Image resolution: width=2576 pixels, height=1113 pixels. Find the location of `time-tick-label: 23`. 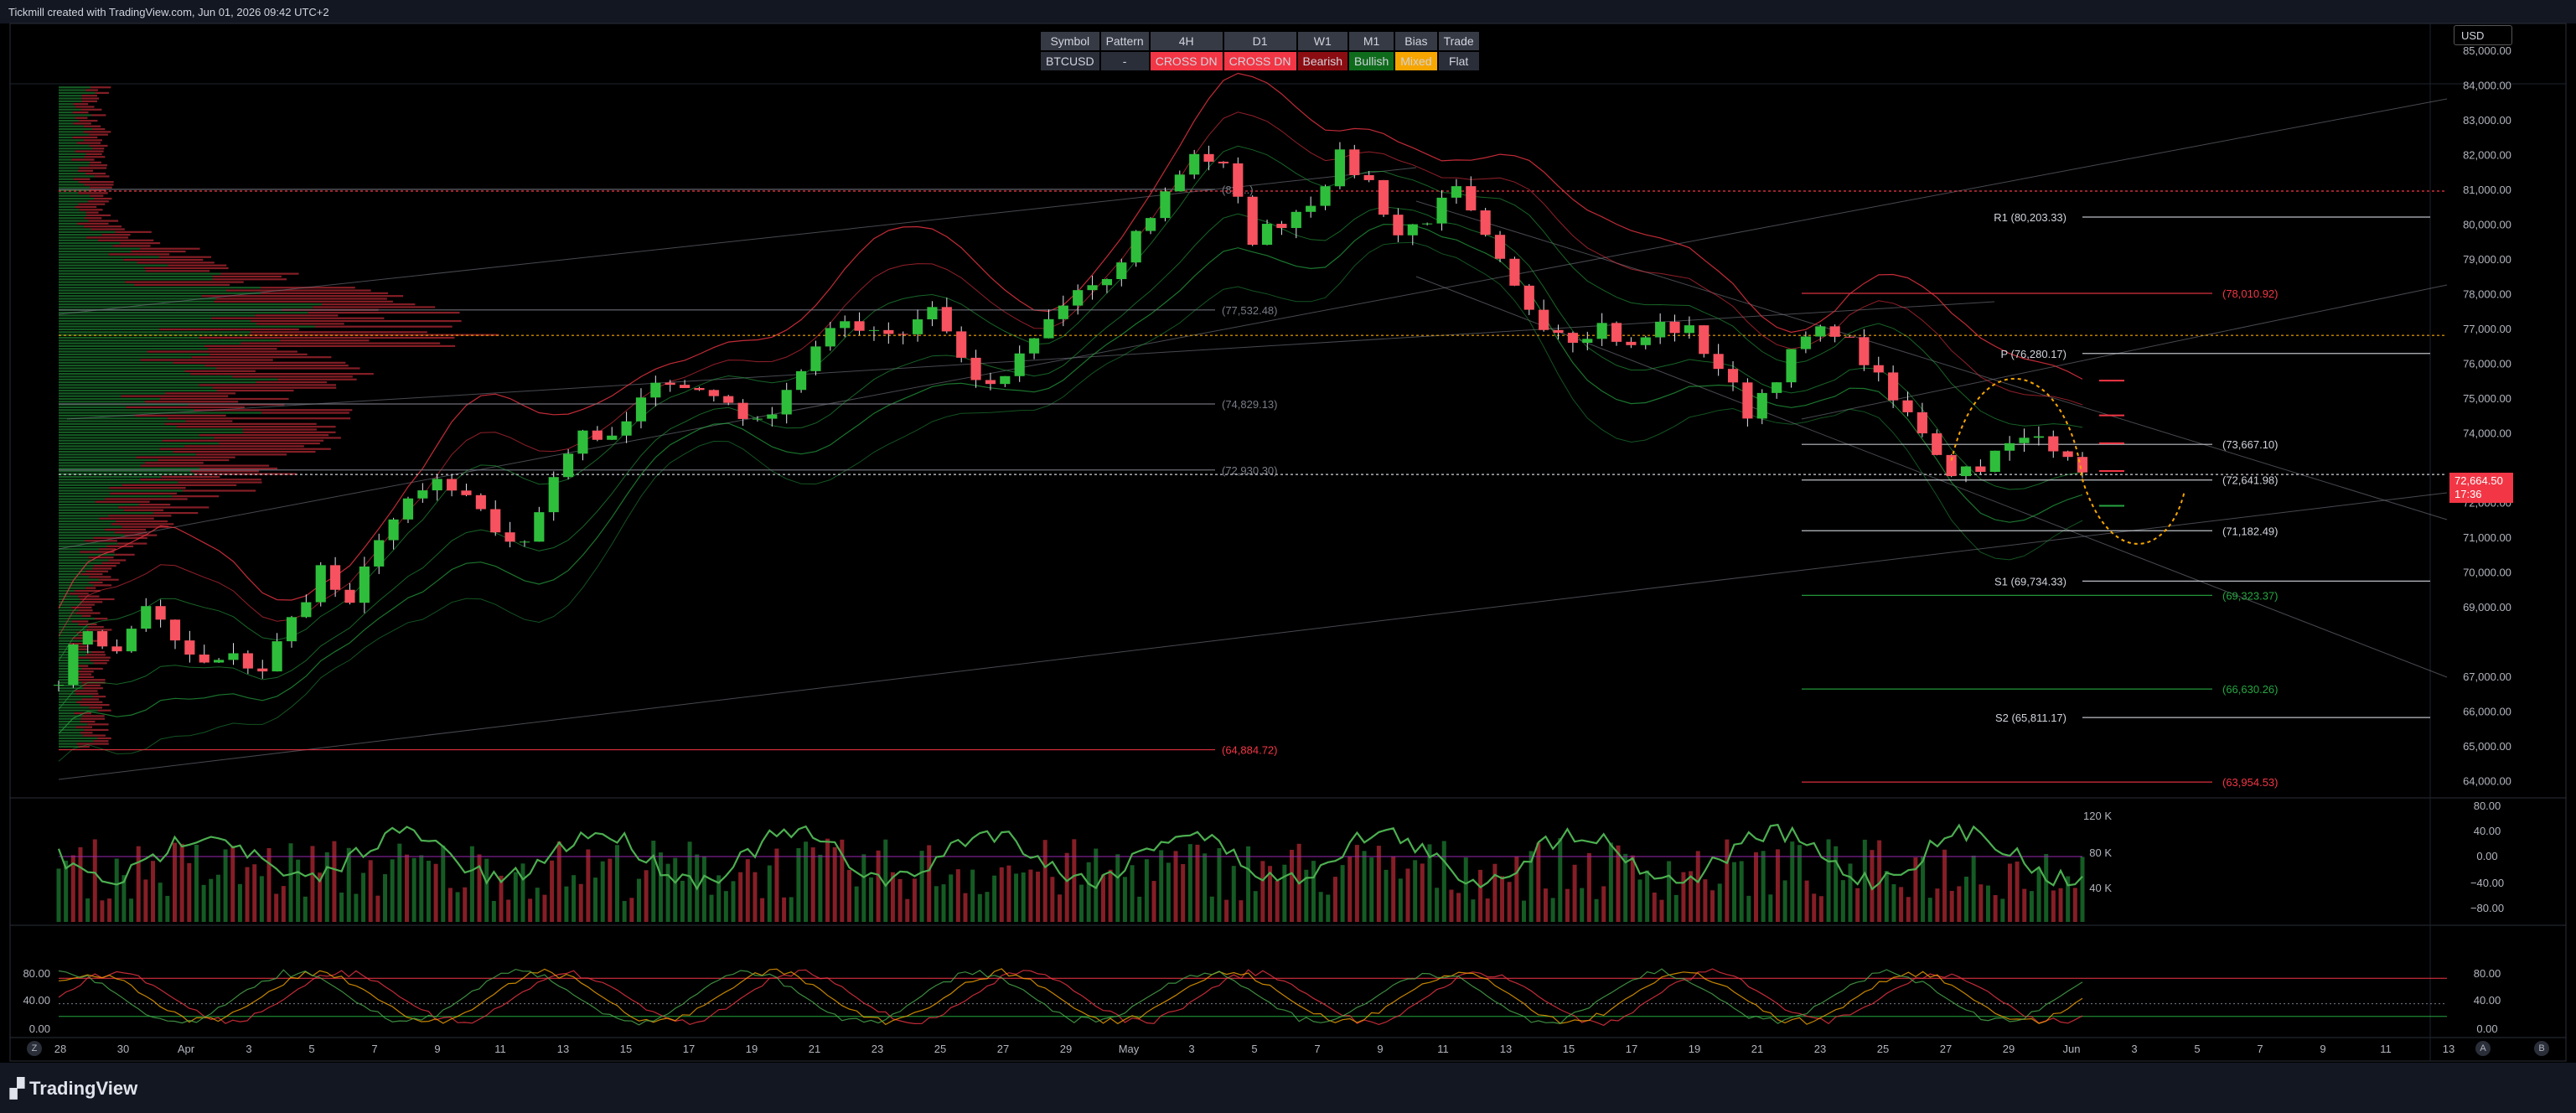

time-tick-label: 23 is located at coordinates (877, 1049).